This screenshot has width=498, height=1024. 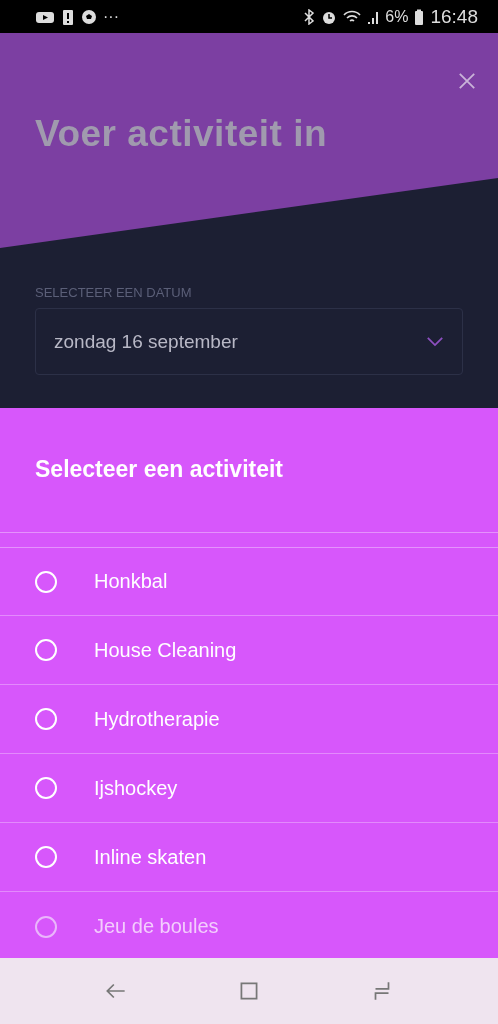 What do you see at coordinates (454, 16) in the screenshot?
I see `clock-time: 16:48` at bounding box center [454, 16].